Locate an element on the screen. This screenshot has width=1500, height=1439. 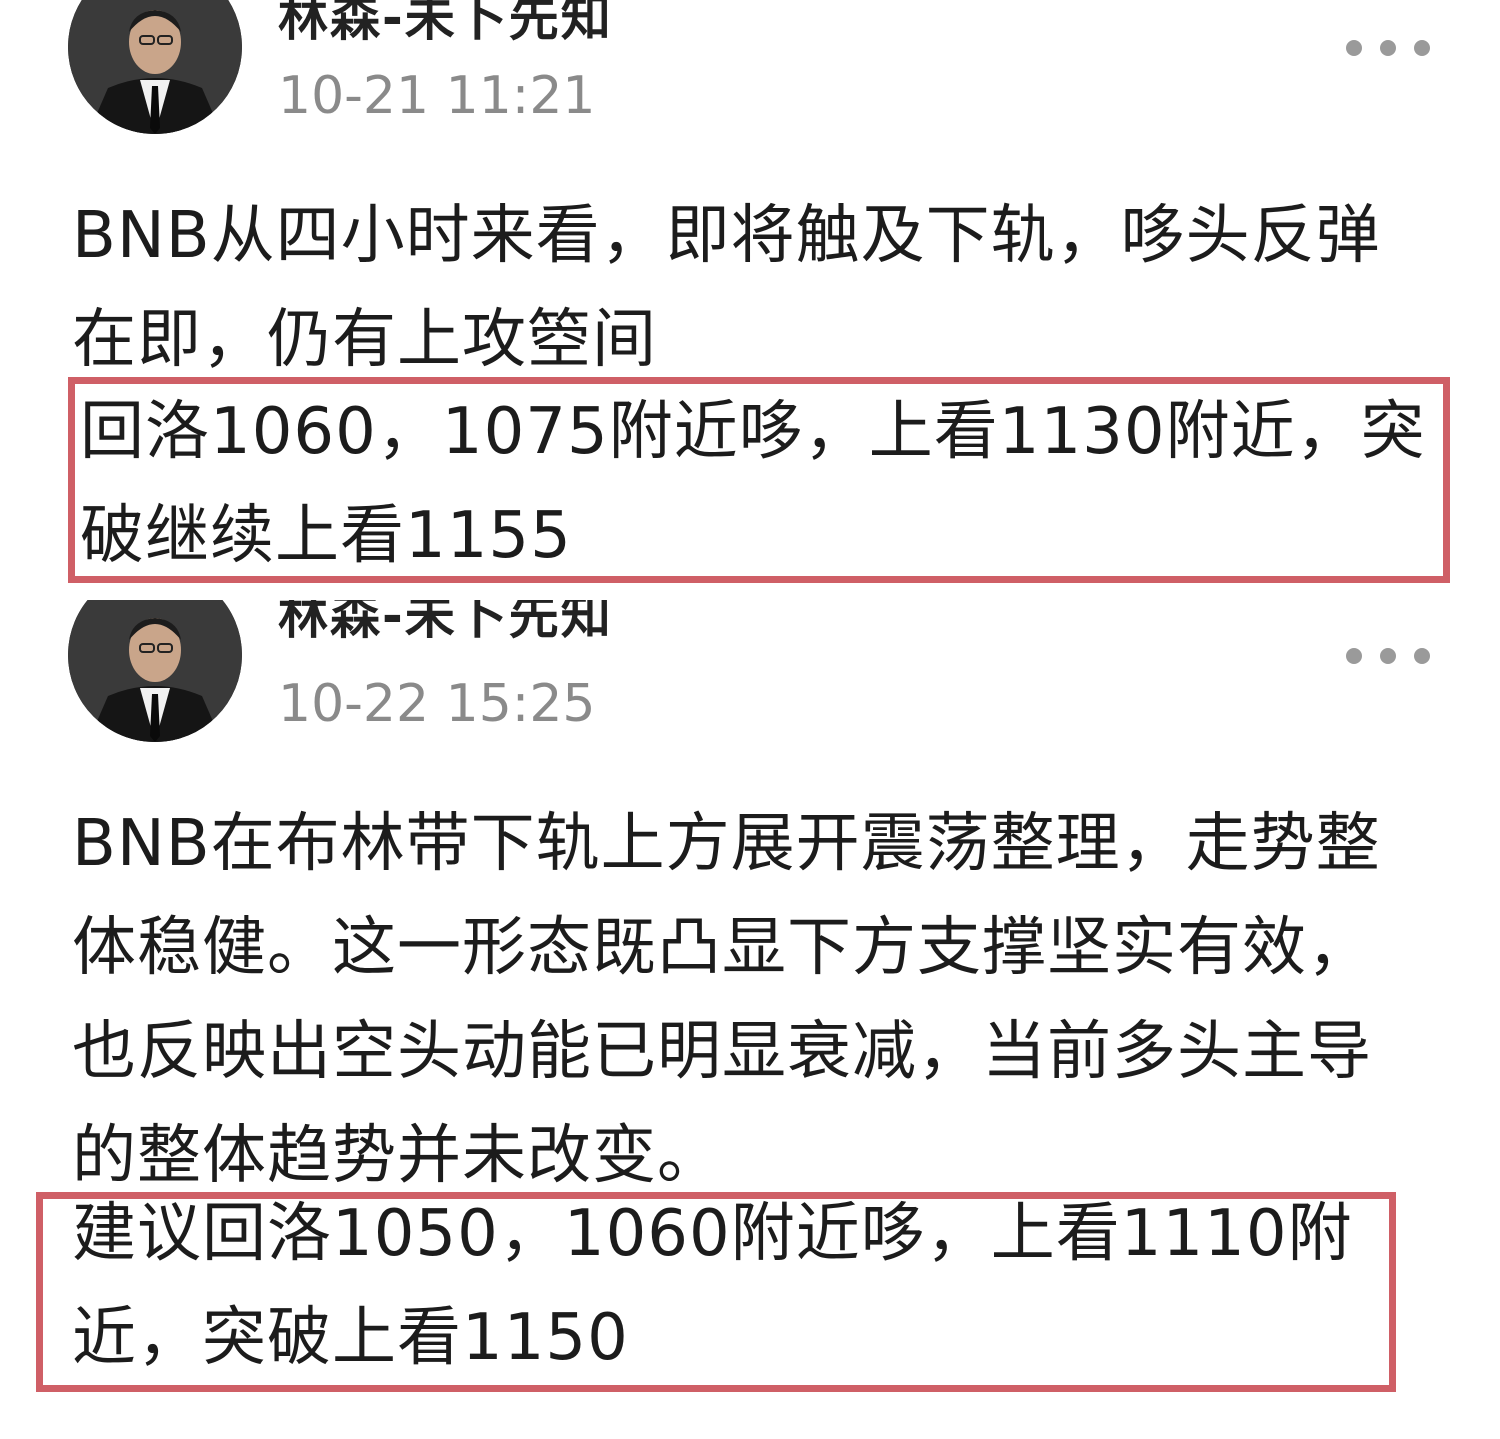
post-time: 10-21 11:21 is located at coordinates (437, 96).